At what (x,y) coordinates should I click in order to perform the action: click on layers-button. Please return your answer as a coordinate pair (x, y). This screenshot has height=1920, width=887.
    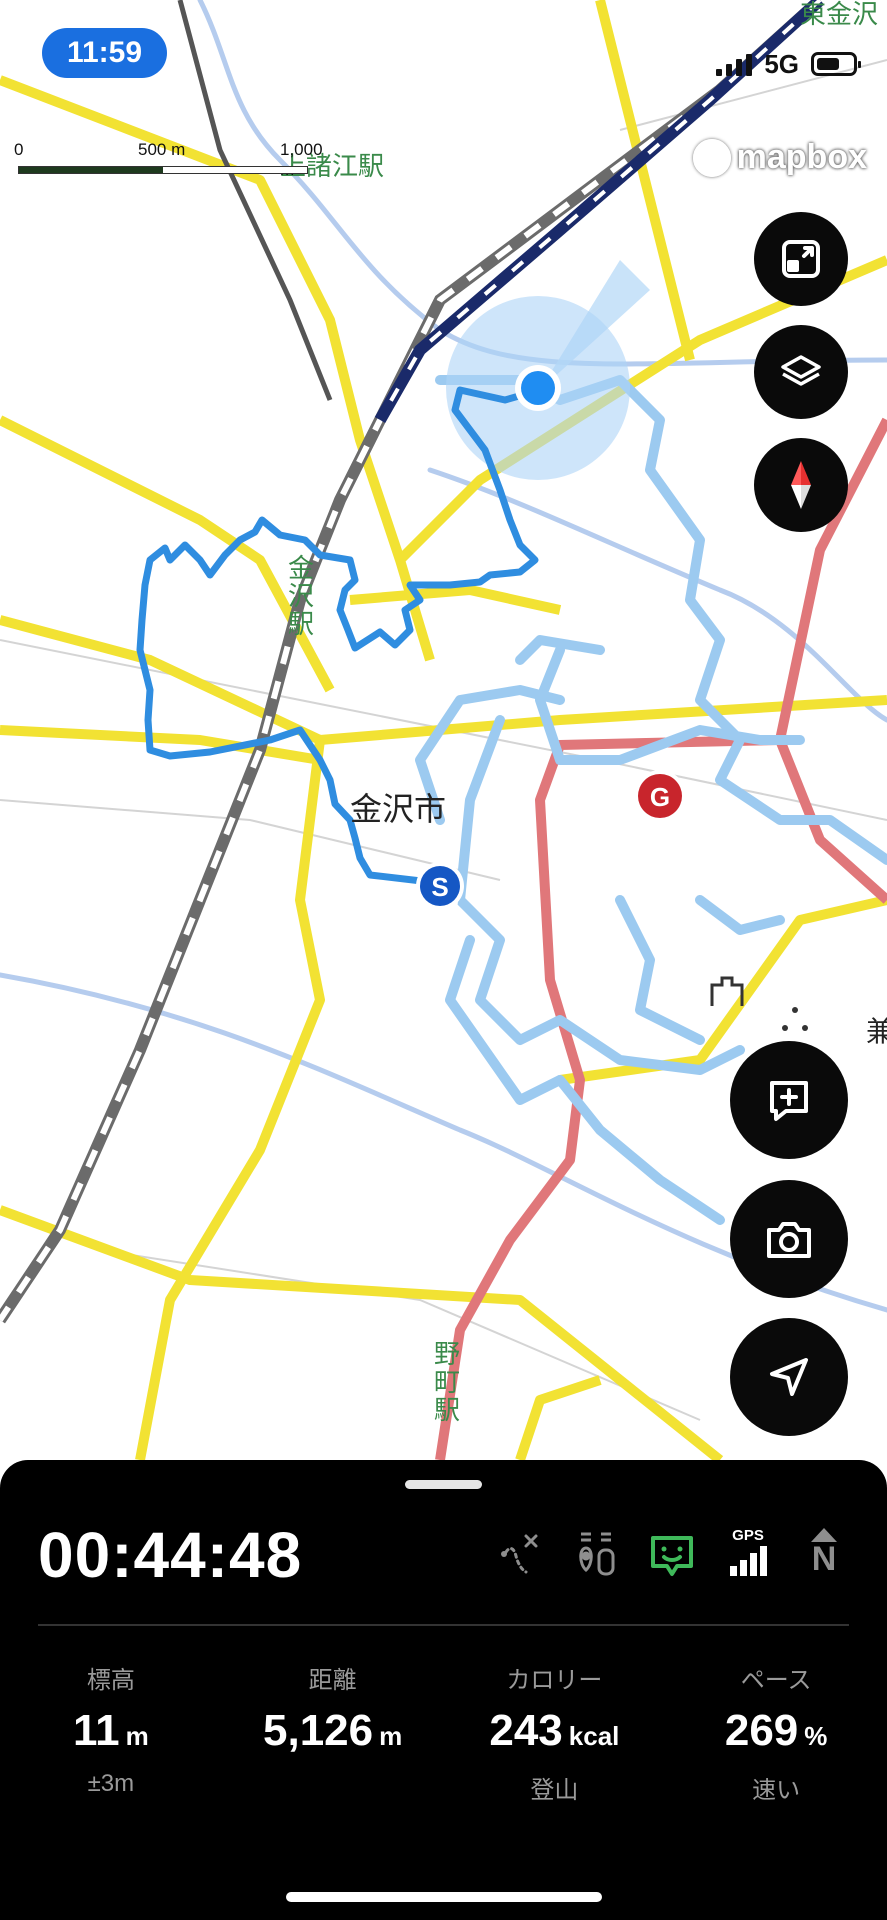
    Looking at the image, I should click on (801, 372).